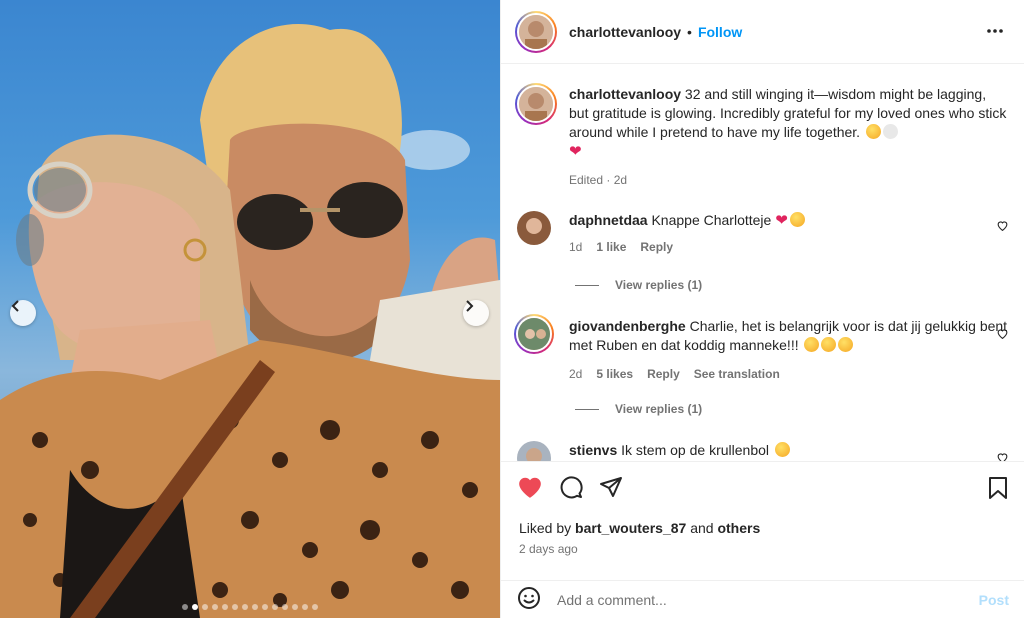 This screenshot has height=618, width=1024. What do you see at coordinates (576, 247) in the screenshot?
I see `comment-time: 1d` at bounding box center [576, 247].